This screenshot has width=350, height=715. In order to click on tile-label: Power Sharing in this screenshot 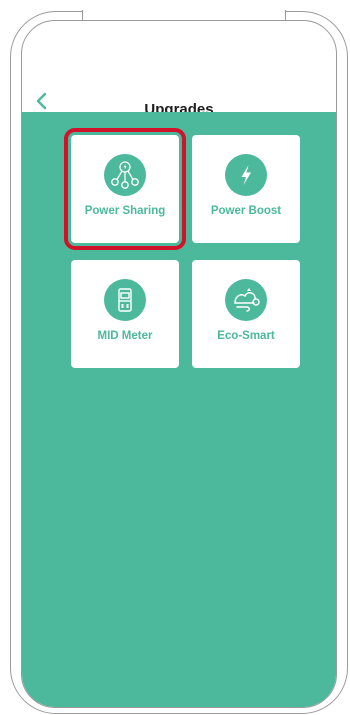, I will do `click(125, 211)`.